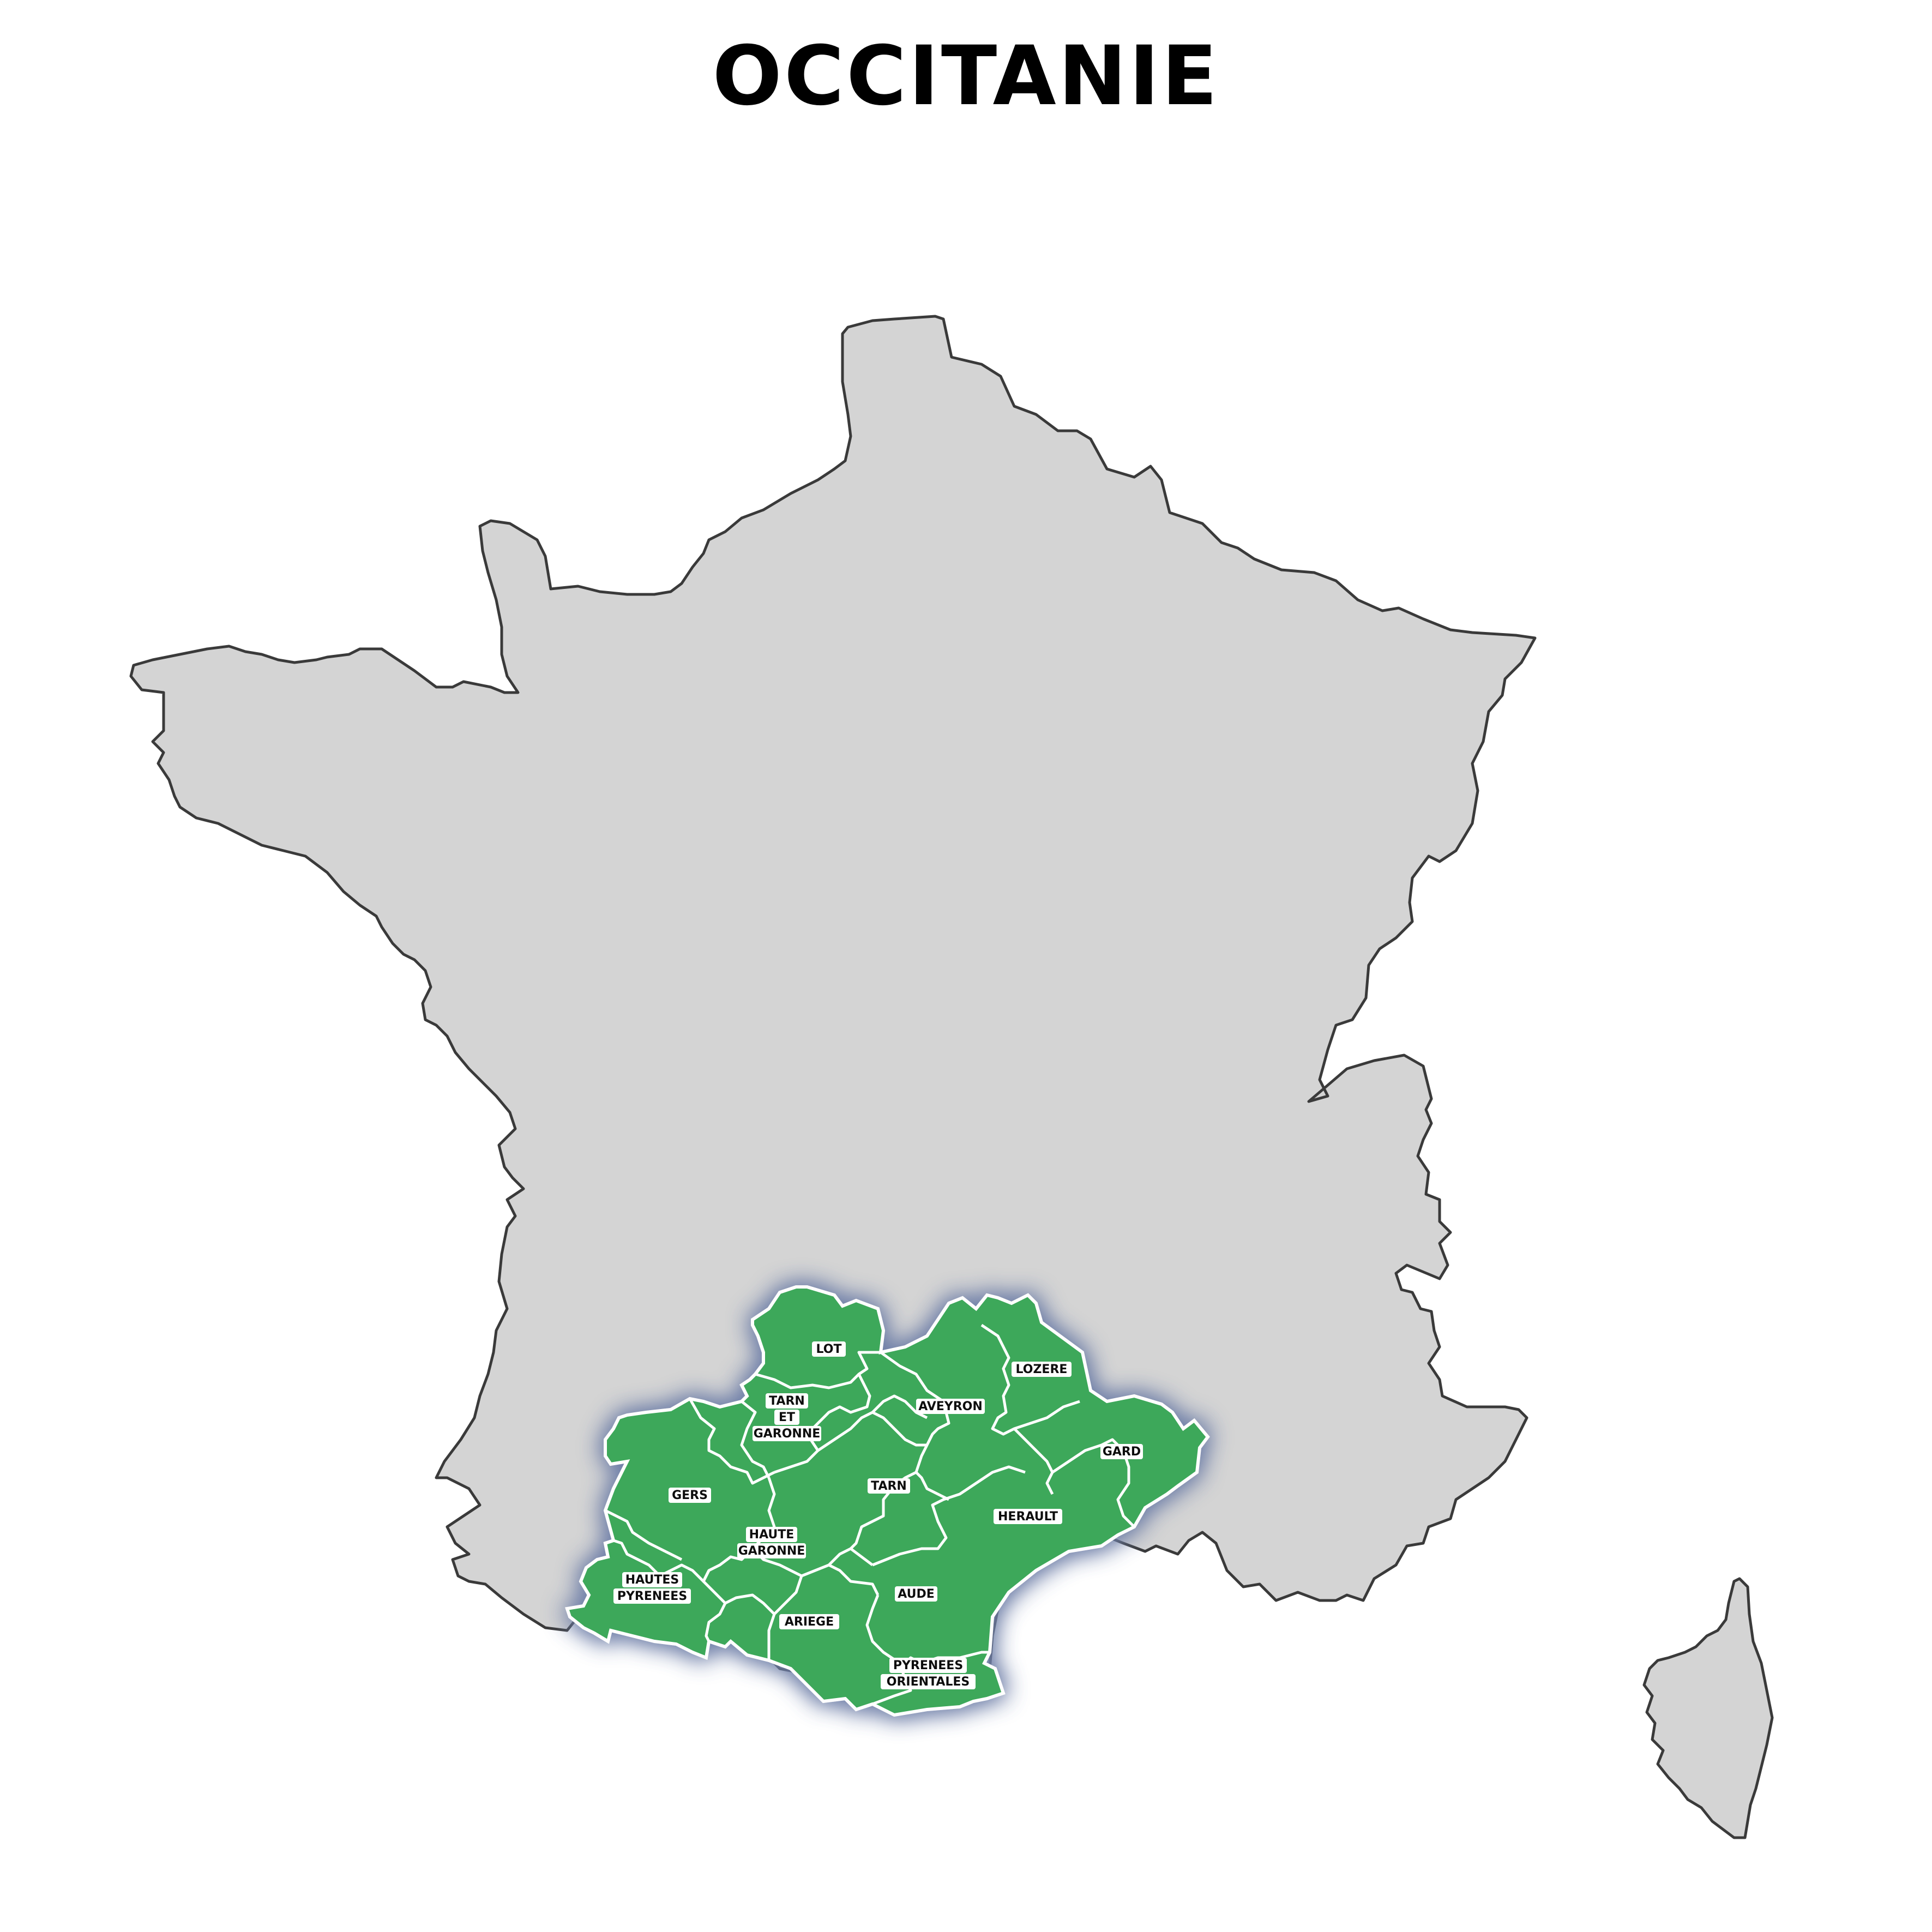 This screenshot has width=1932, height=1932. Describe the element at coordinates (928, 1682) in the screenshot. I see `department-name: ORIENTALES` at that location.